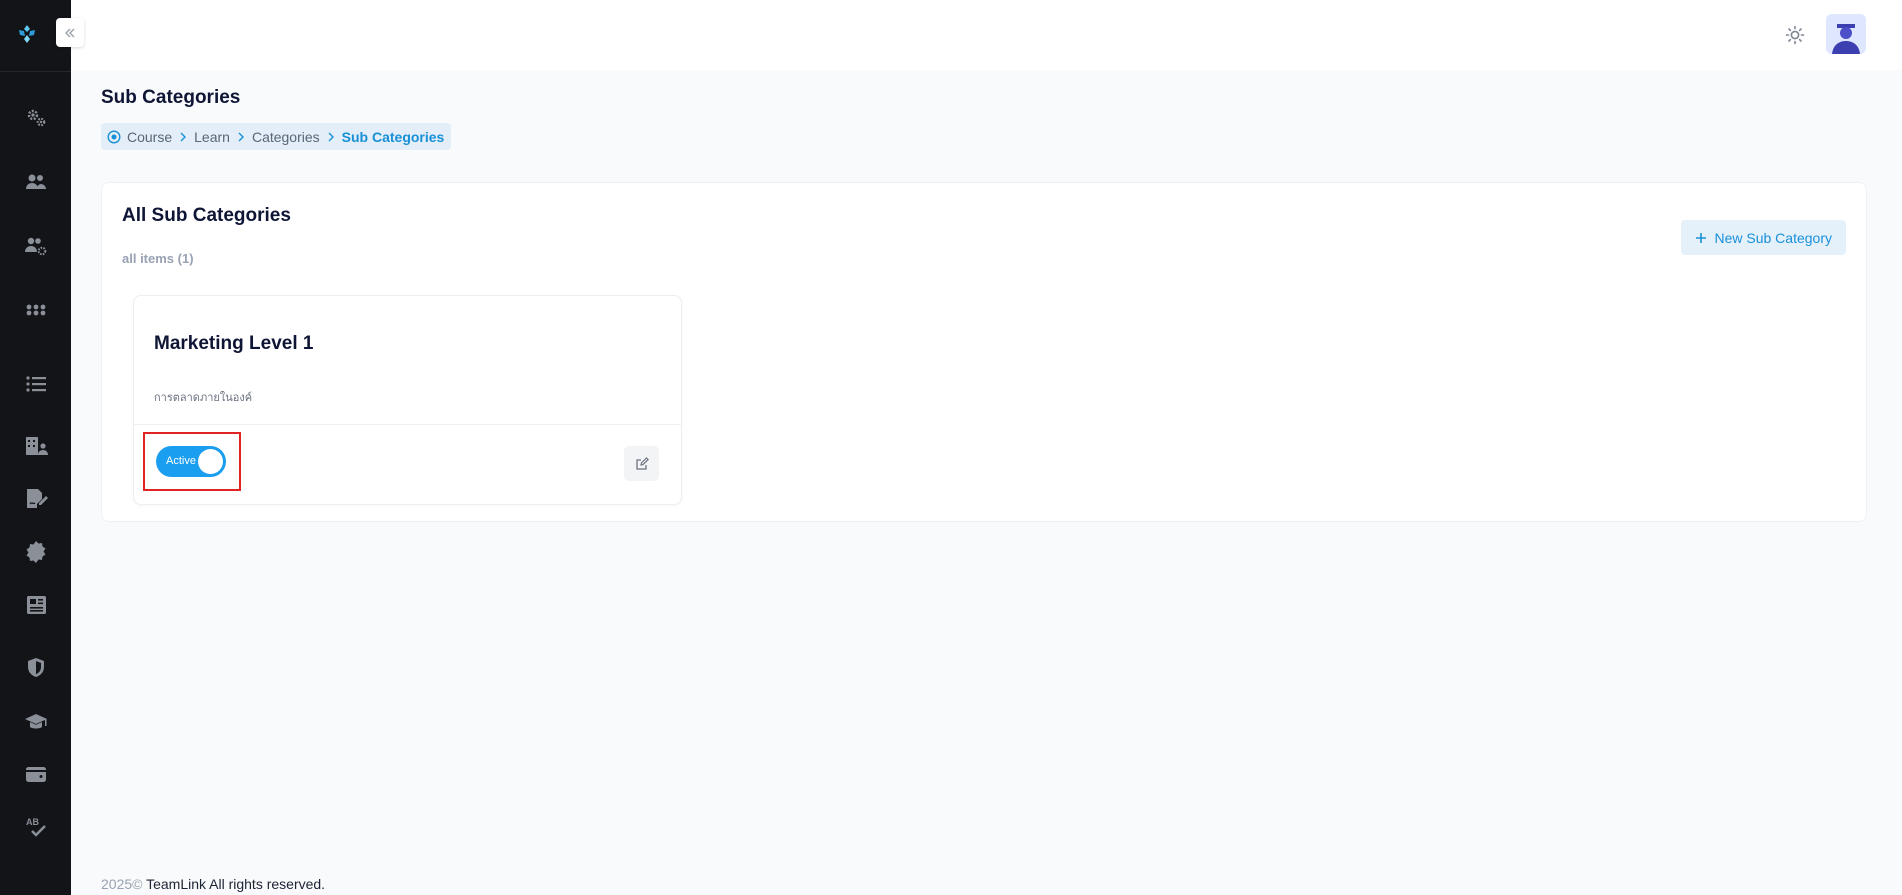  I want to click on double-chevron-left-icon, so click(70, 32).